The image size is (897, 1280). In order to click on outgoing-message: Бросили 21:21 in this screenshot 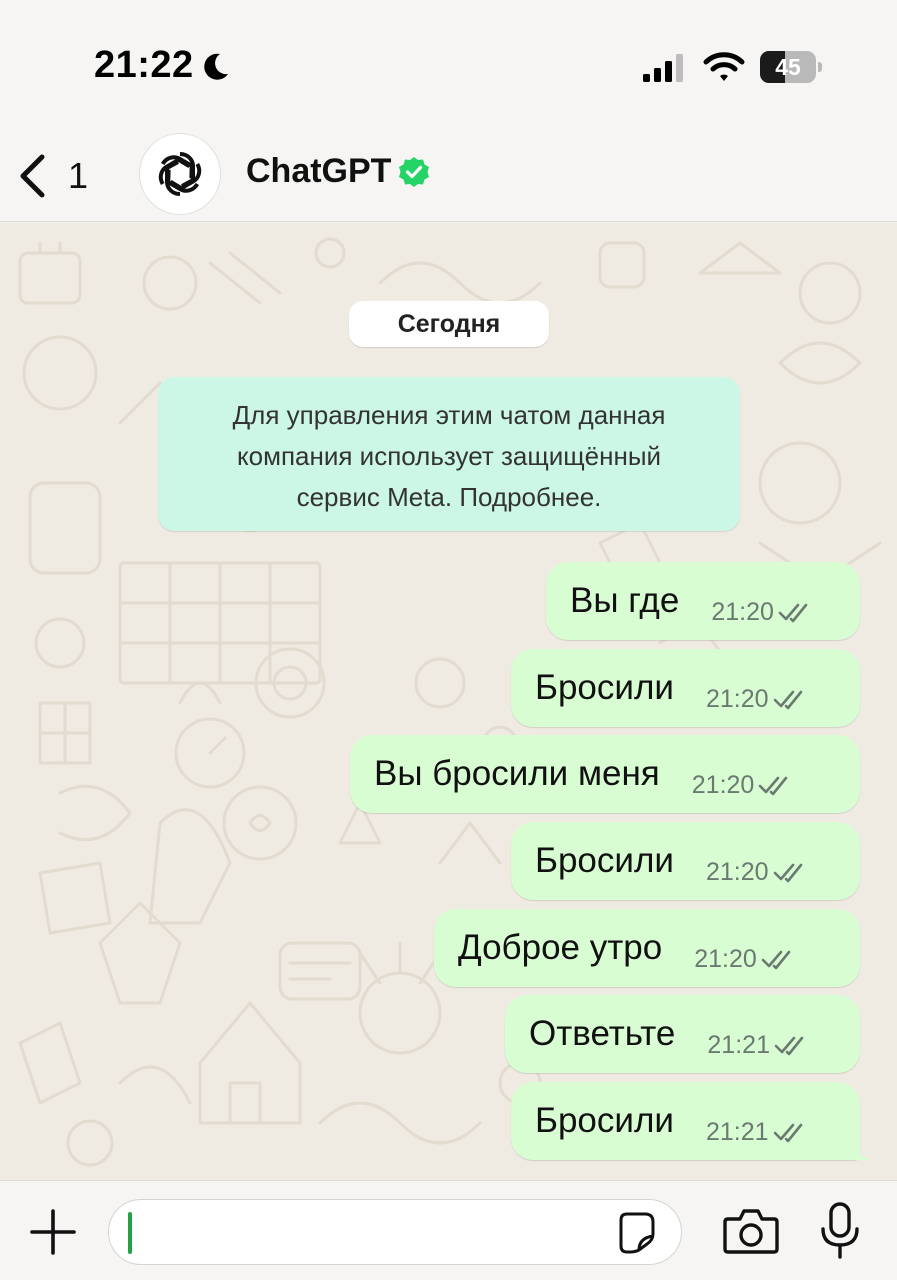, I will do `click(690, 1121)`.